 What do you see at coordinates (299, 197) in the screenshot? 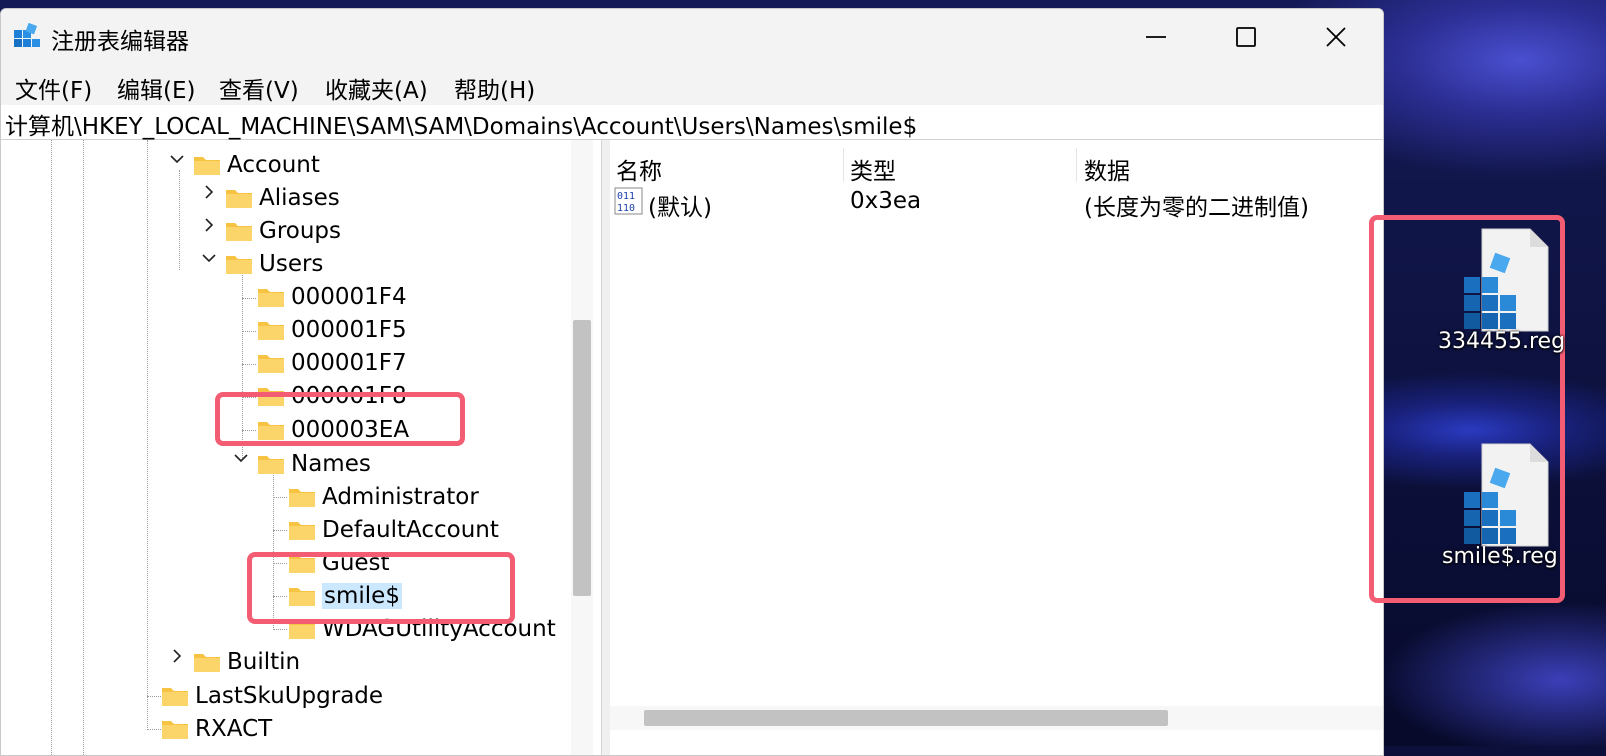
I see `tree-item-label: Aliases` at bounding box center [299, 197].